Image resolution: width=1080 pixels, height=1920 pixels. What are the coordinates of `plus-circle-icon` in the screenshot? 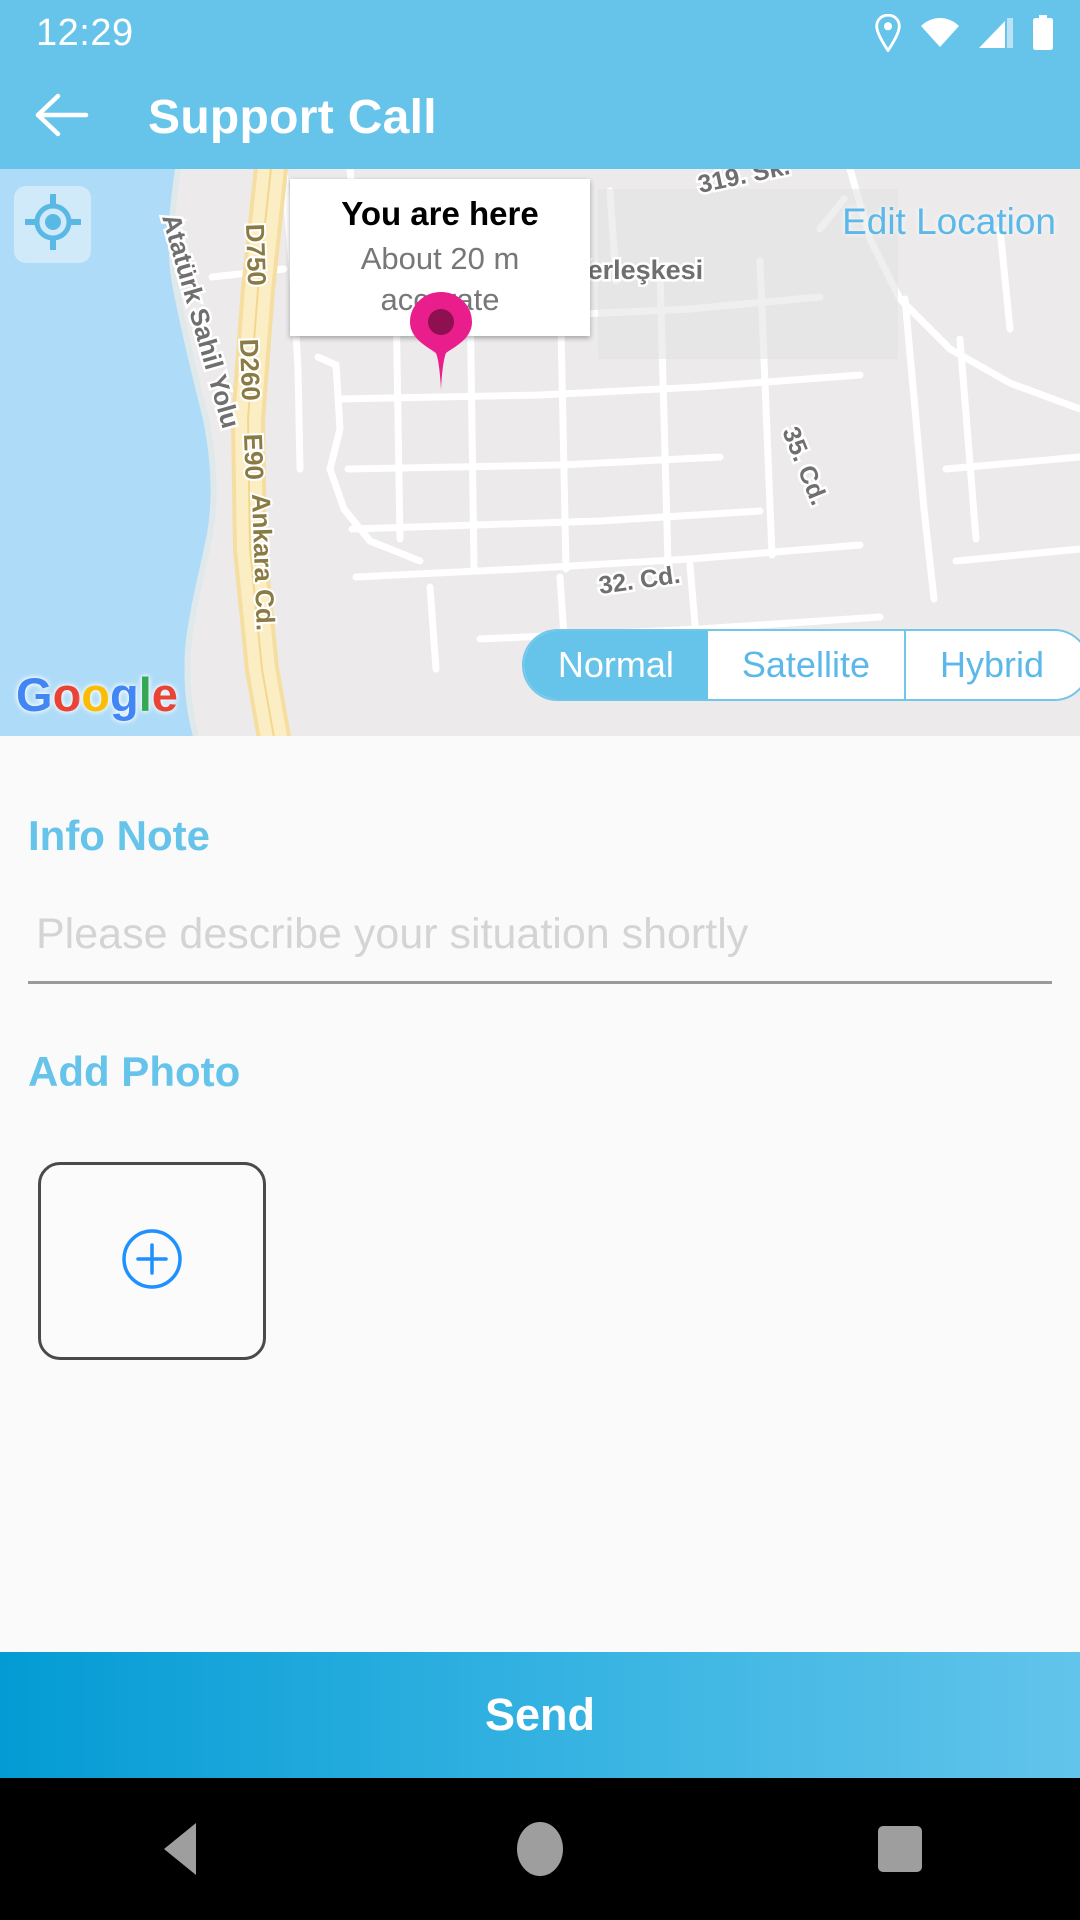 It's located at (152, 1261).